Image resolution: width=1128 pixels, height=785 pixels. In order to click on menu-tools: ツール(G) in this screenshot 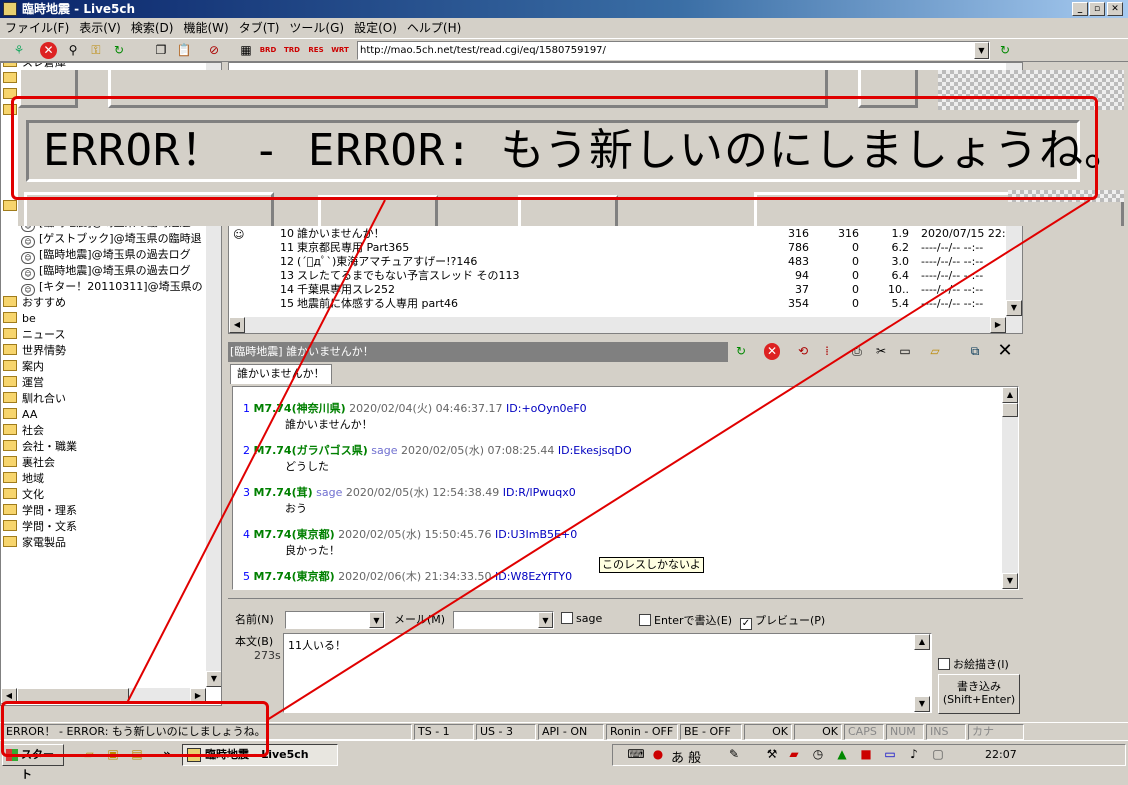, I will do `click(316, 28)`.